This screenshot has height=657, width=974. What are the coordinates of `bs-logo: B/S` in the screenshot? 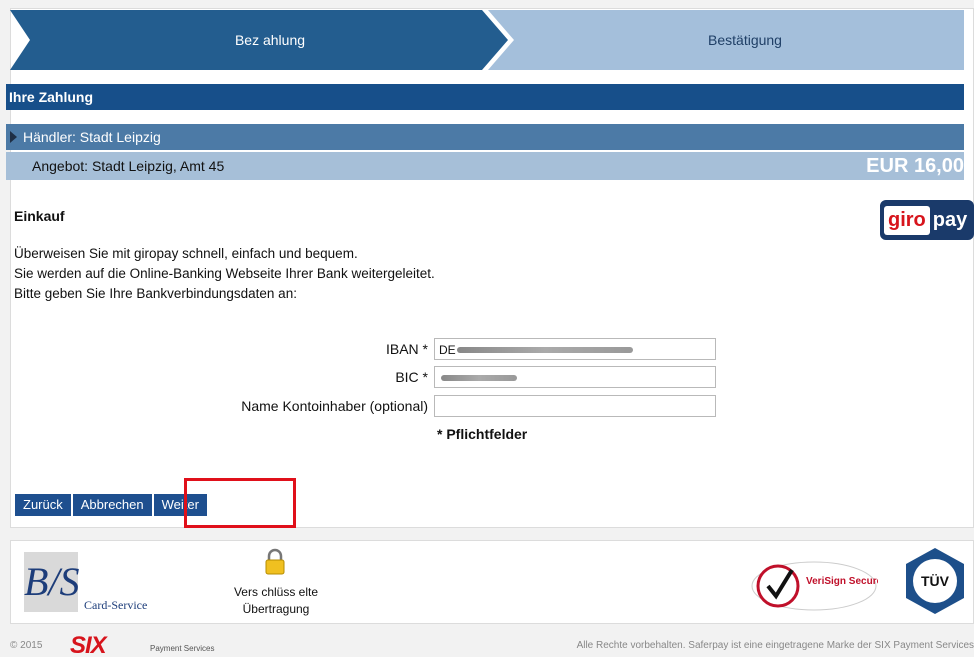 It's located at (52, 582).